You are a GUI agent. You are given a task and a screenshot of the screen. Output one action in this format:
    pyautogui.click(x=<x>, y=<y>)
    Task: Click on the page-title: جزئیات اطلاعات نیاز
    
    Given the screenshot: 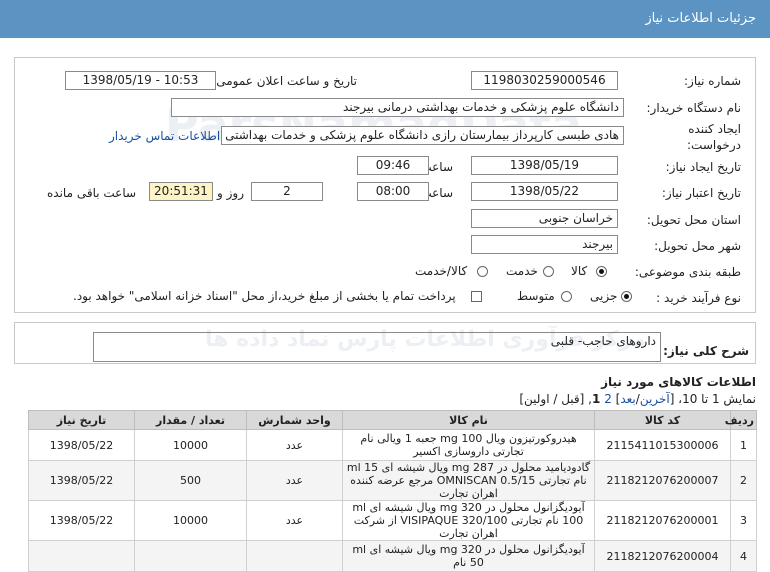 What is the action you would take?
    pyautogui.click(x=700, y=18)
    